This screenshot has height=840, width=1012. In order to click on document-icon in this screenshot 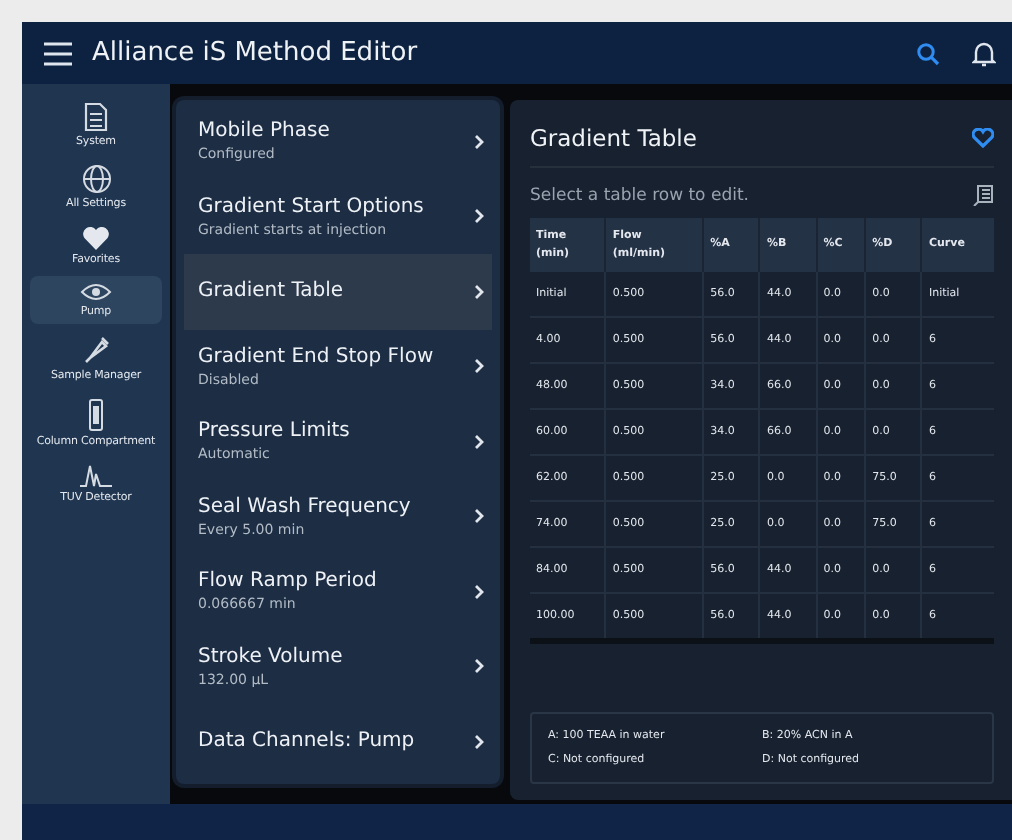, I will do `click(96, 117)`.